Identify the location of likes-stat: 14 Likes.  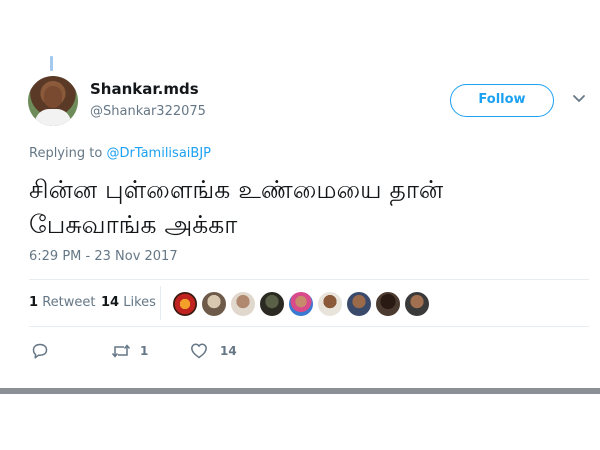
(128, 302).